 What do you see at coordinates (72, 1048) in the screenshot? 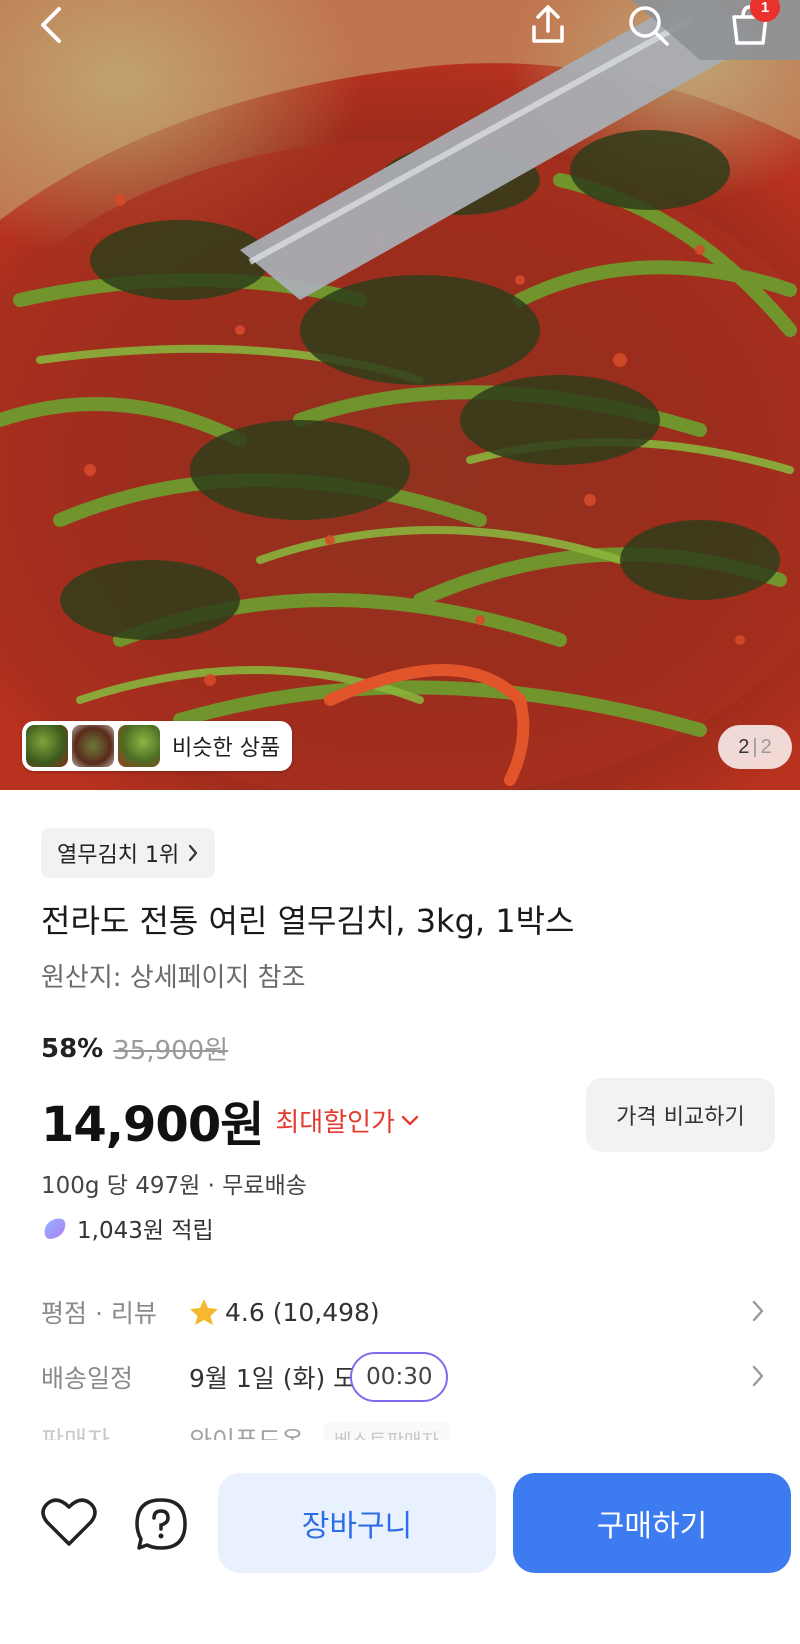
I see `discount-rate: 58%` at bounding box center [72, 1048].